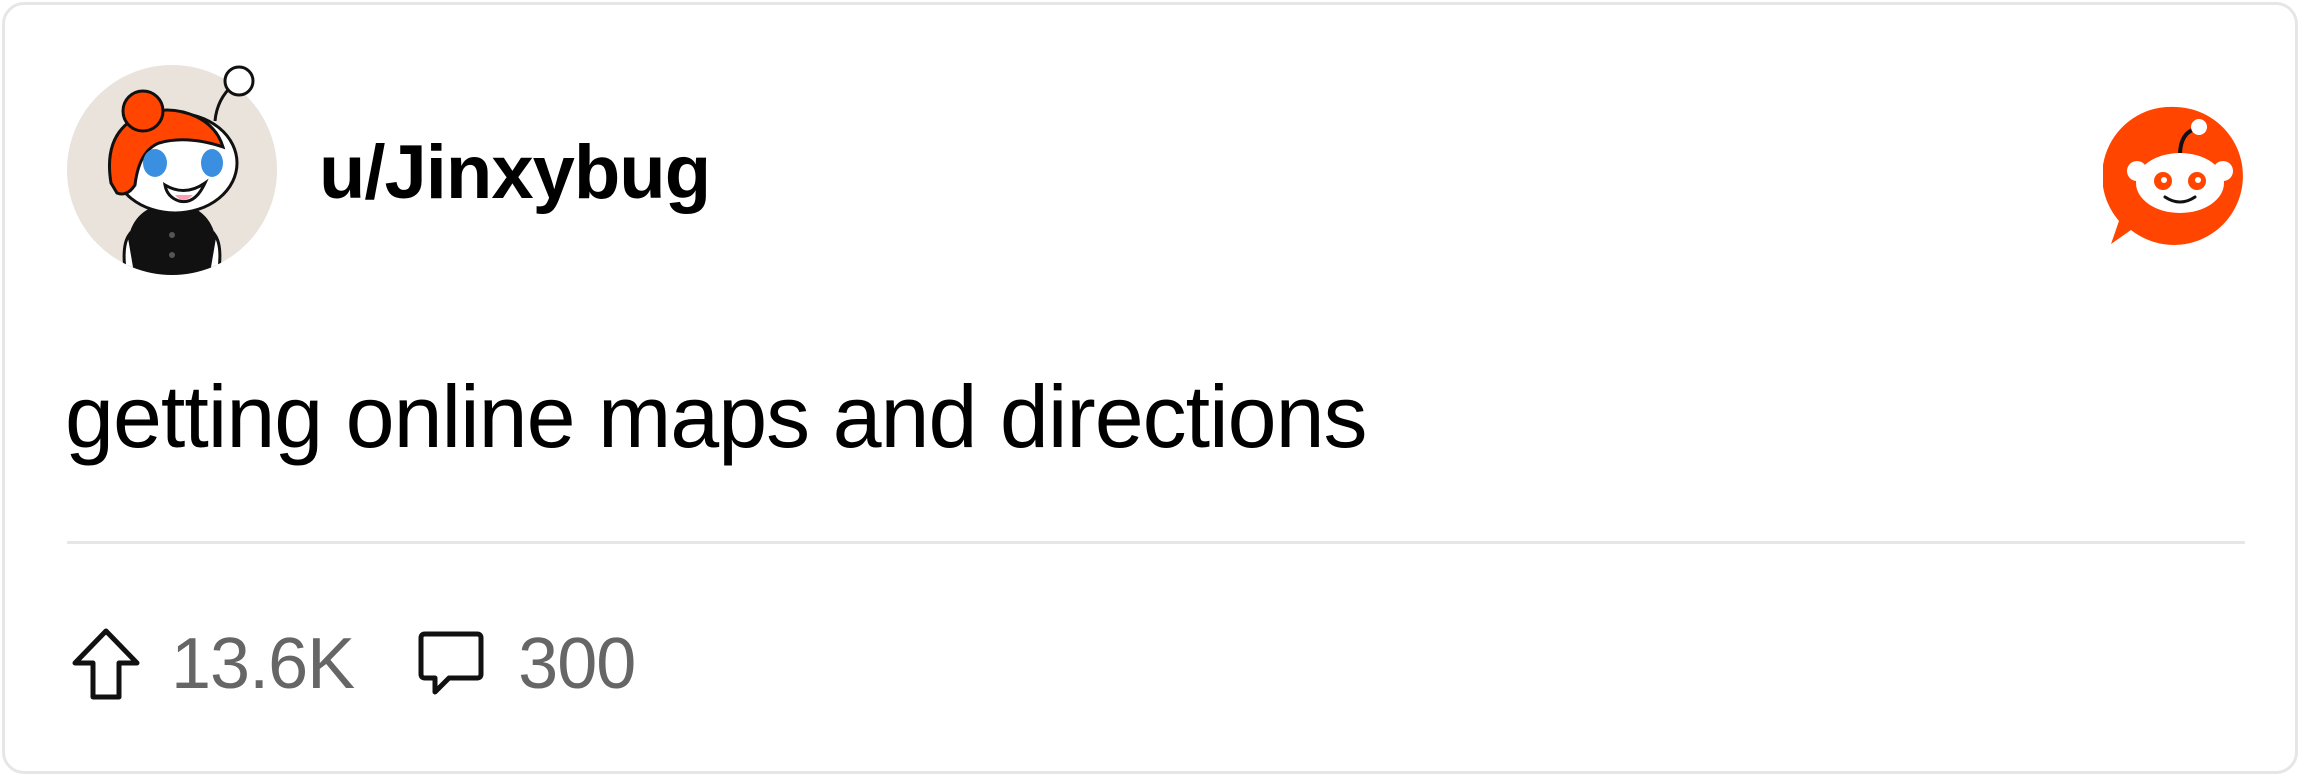 The image size is (2304, 780). What do you see at coordinates (1156, 542) in the screenshot?
I see `divider` at bounding box center [1156, 542].